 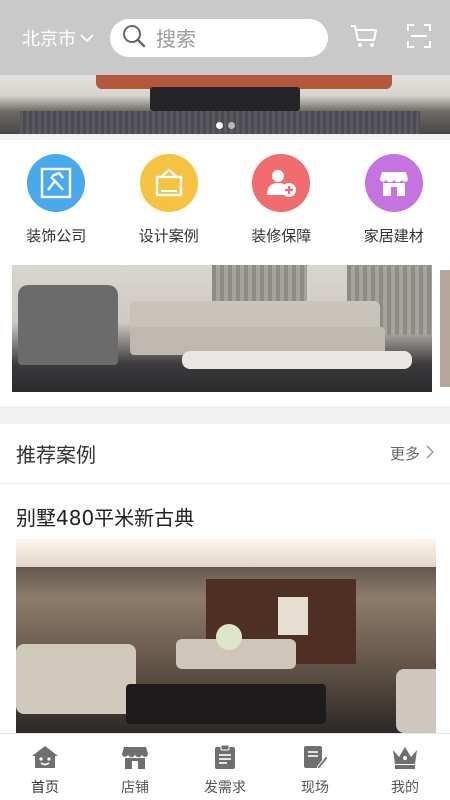 I want to click on tab-label: 店铺, so click(x=135, y=788).